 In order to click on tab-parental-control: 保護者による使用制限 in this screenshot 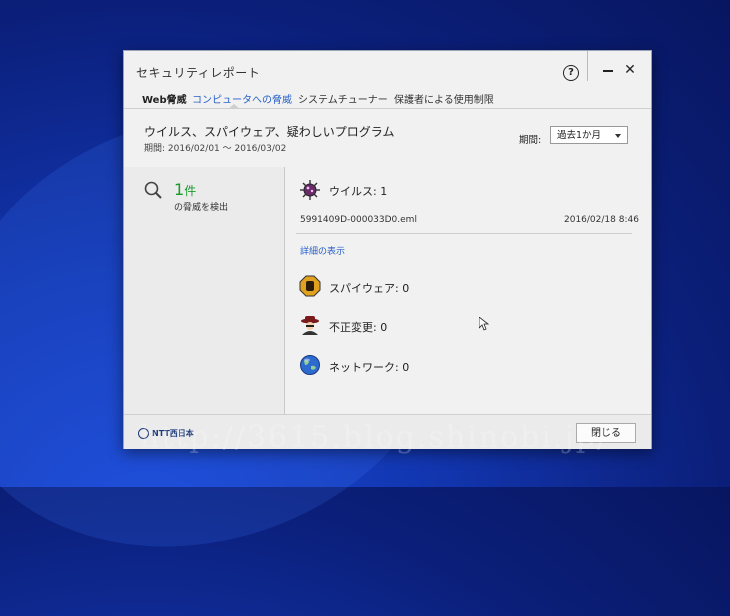, I will do `click(444, 98)`.